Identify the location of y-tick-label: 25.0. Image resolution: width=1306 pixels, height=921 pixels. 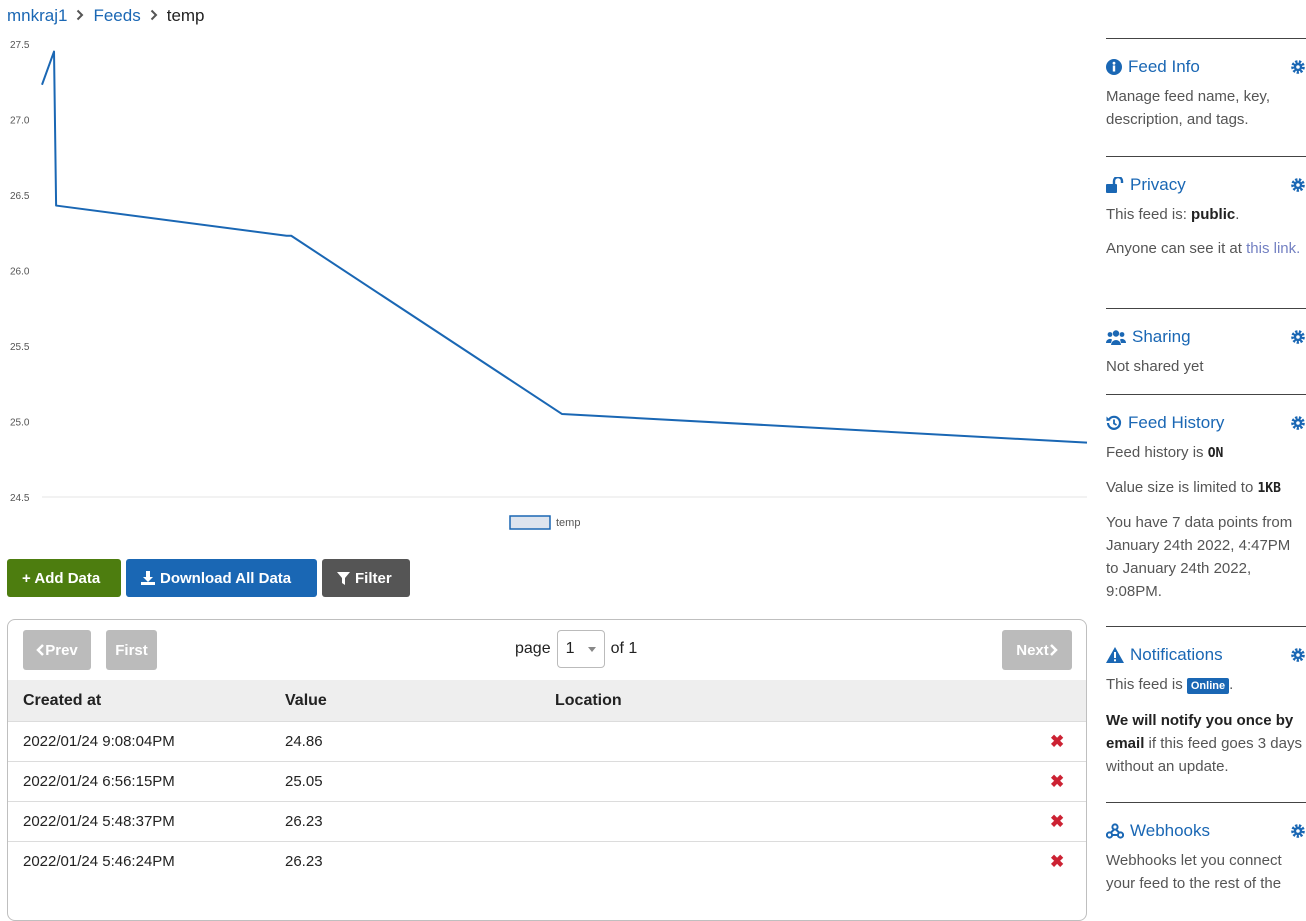
(20, 423).